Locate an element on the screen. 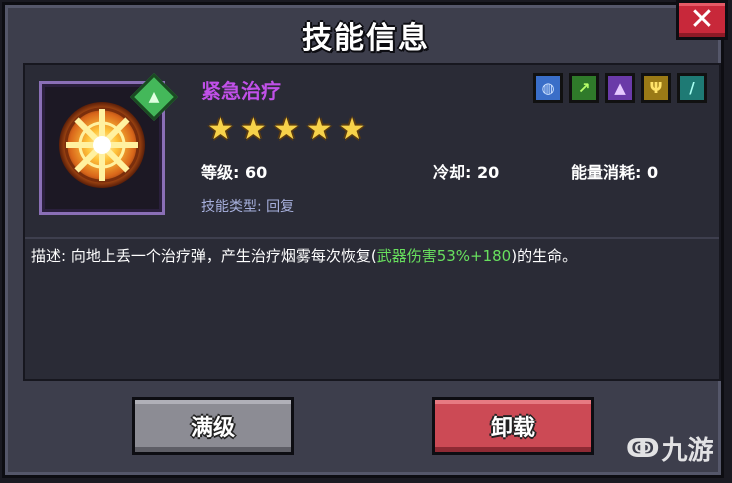 This screenshot has height=483, width=732. watermark-logo-icon: ↂ is located at coordinates (643, 448).